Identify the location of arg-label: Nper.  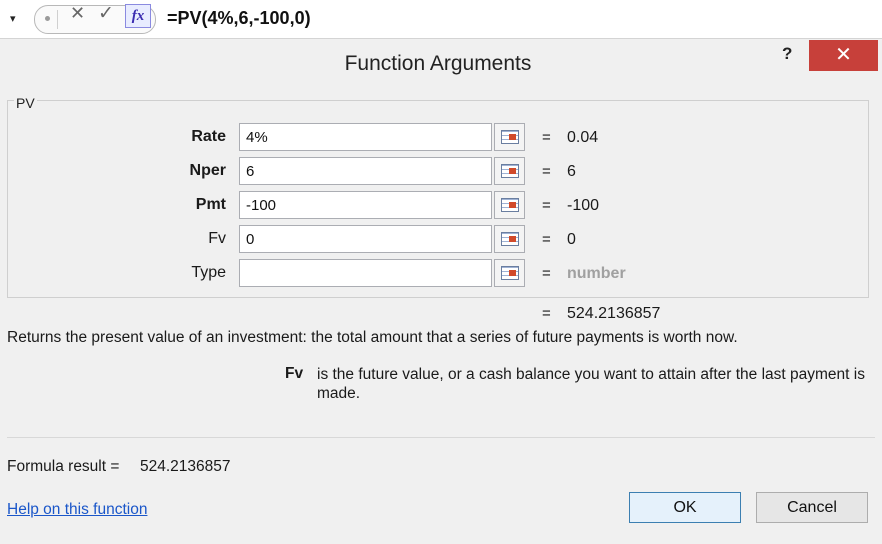
(207, 170).